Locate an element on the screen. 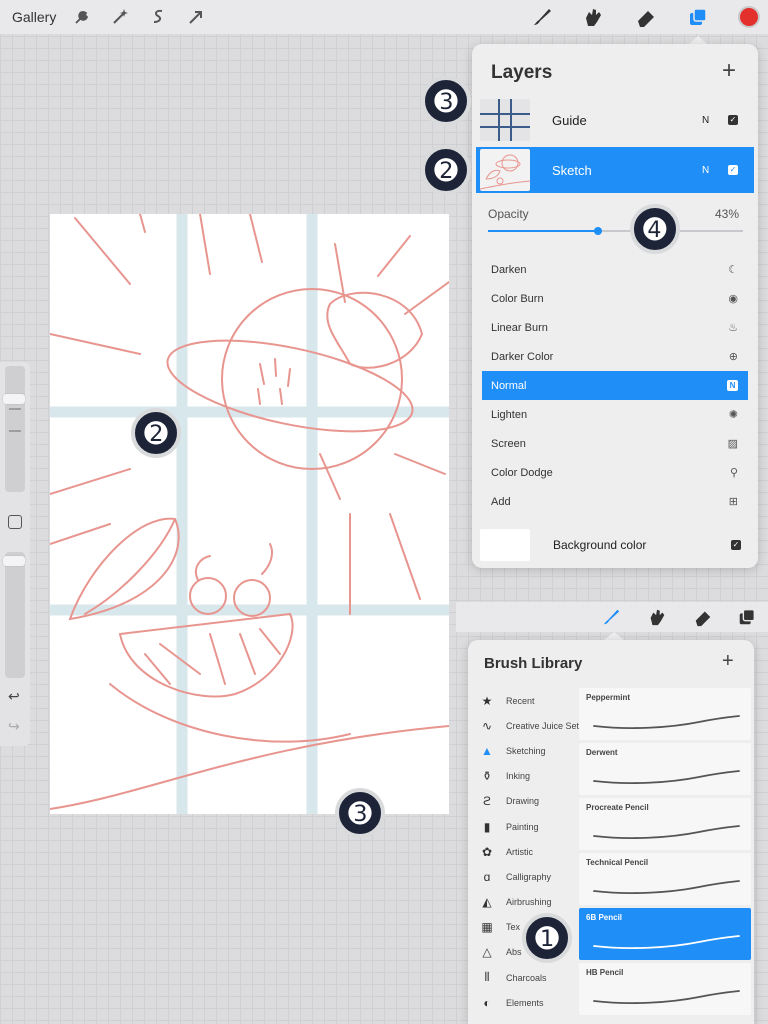 The height and width of the screenshot is (1024, 768). brush-category-item: ★ Recent is located at coordinates (534, 700).